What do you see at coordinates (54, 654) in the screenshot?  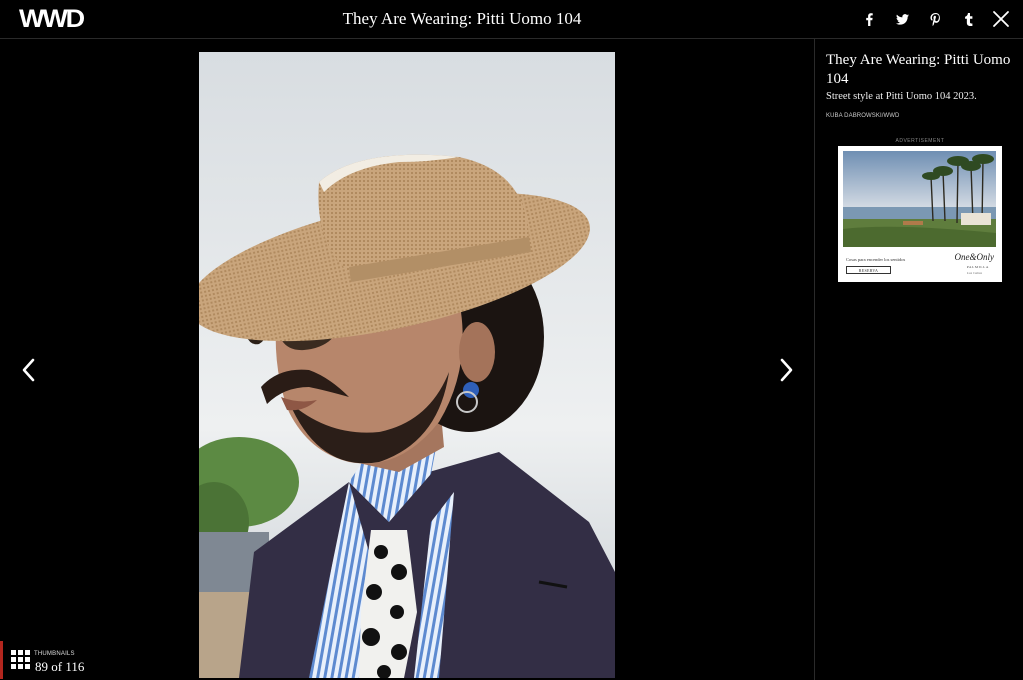 I see `thumbnails-label: THUMBNAILS` at bounding box center [54, 654].